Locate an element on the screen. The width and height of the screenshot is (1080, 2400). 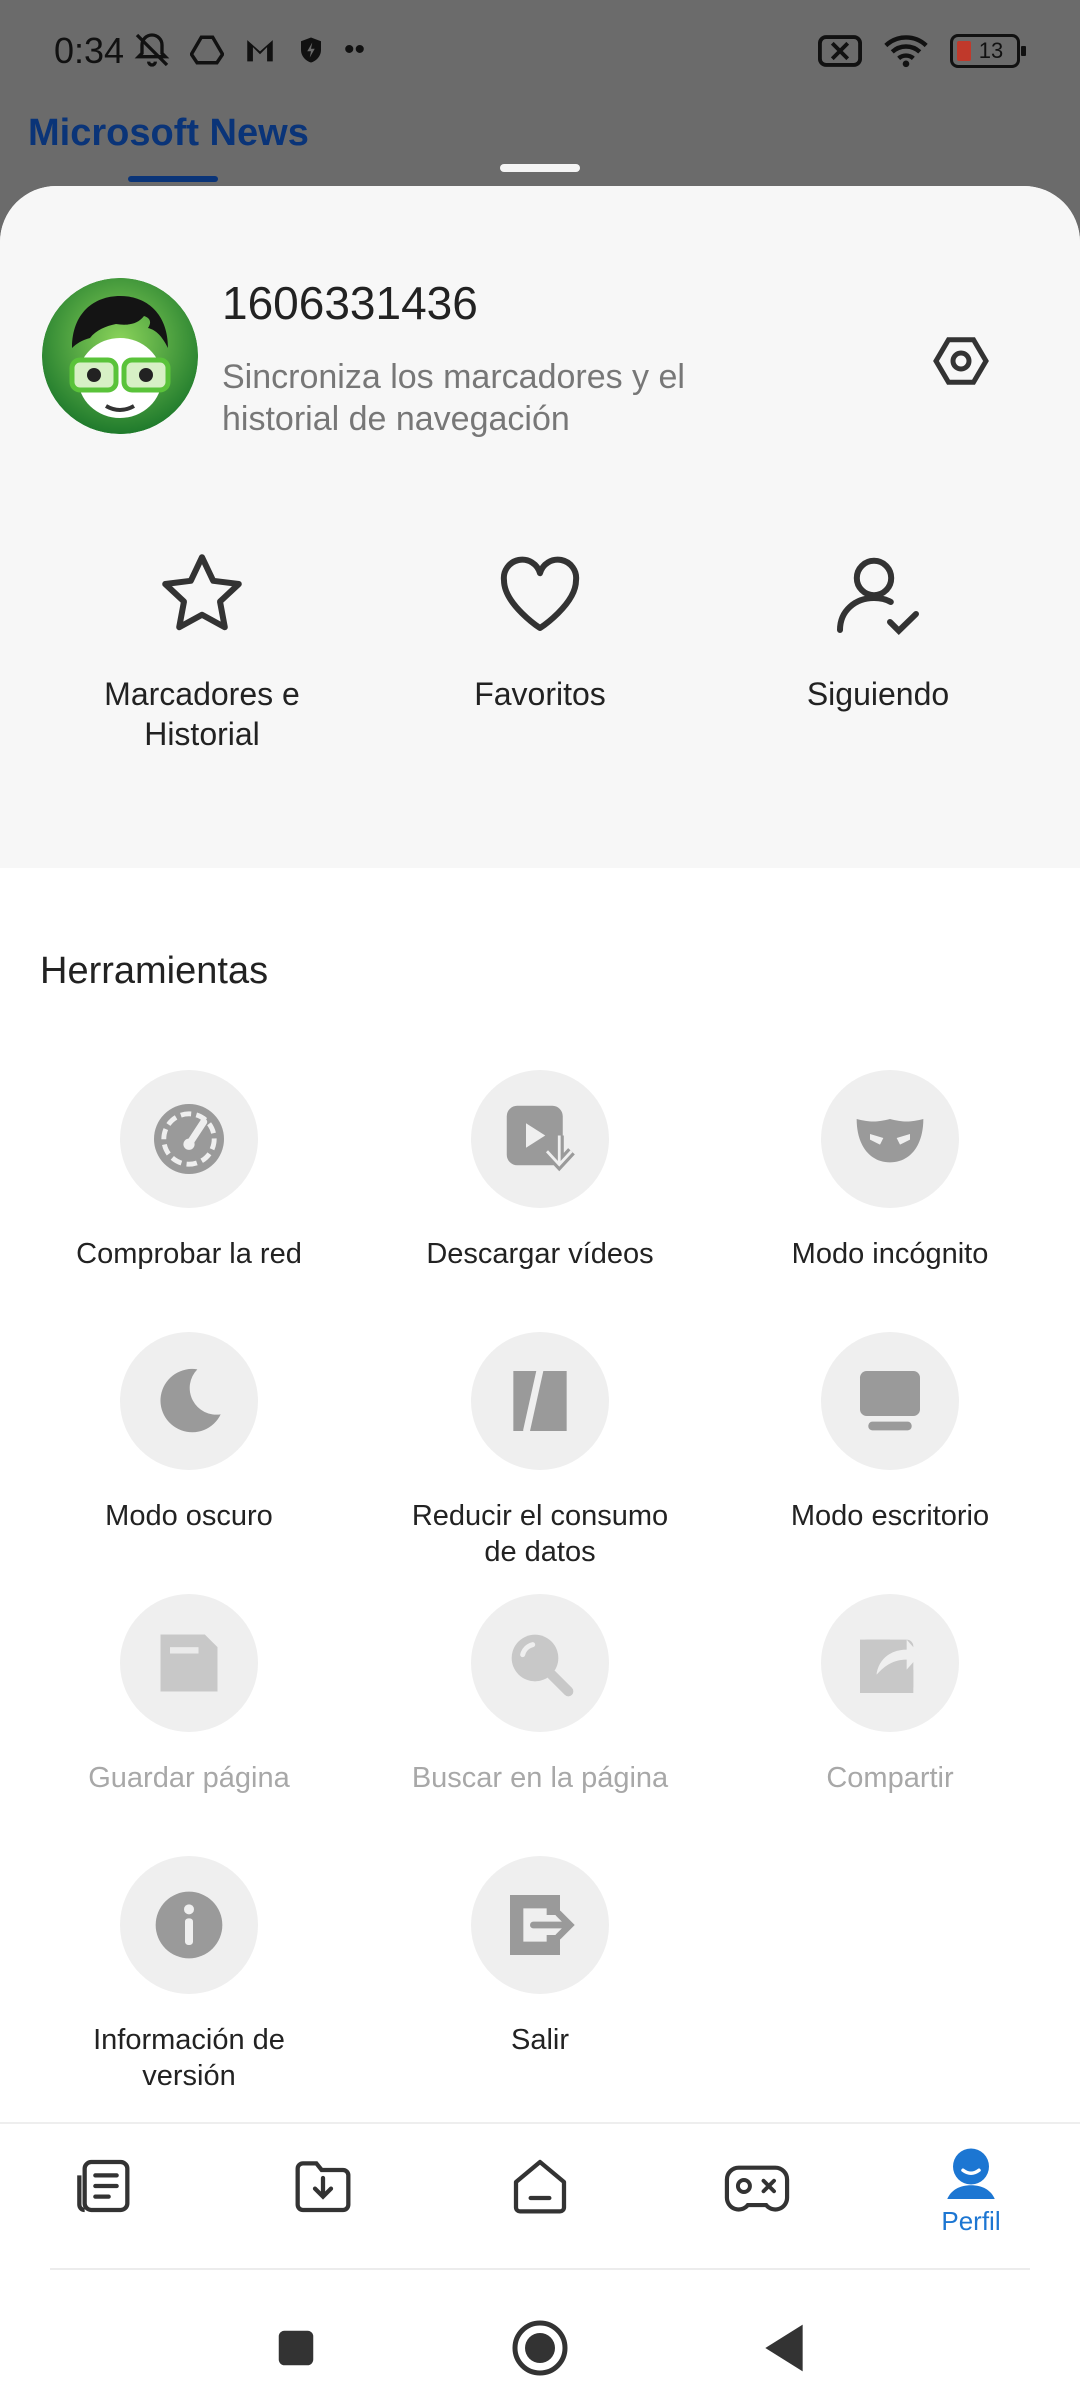
following-label: Siguiendo is located at coordinates (878, 694).